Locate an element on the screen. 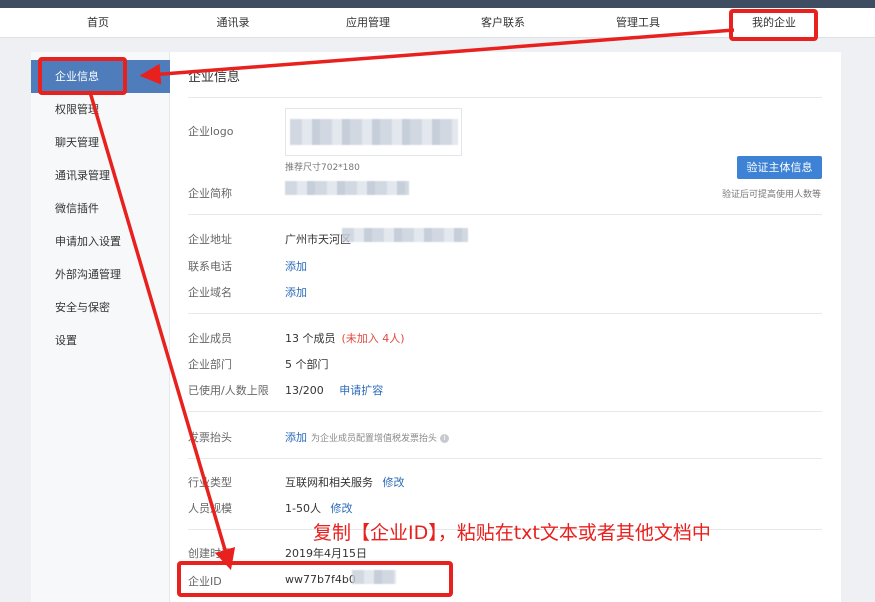 The width and height of the screenshot is (875, 602). top-bar is located at coordinates (437, 4).